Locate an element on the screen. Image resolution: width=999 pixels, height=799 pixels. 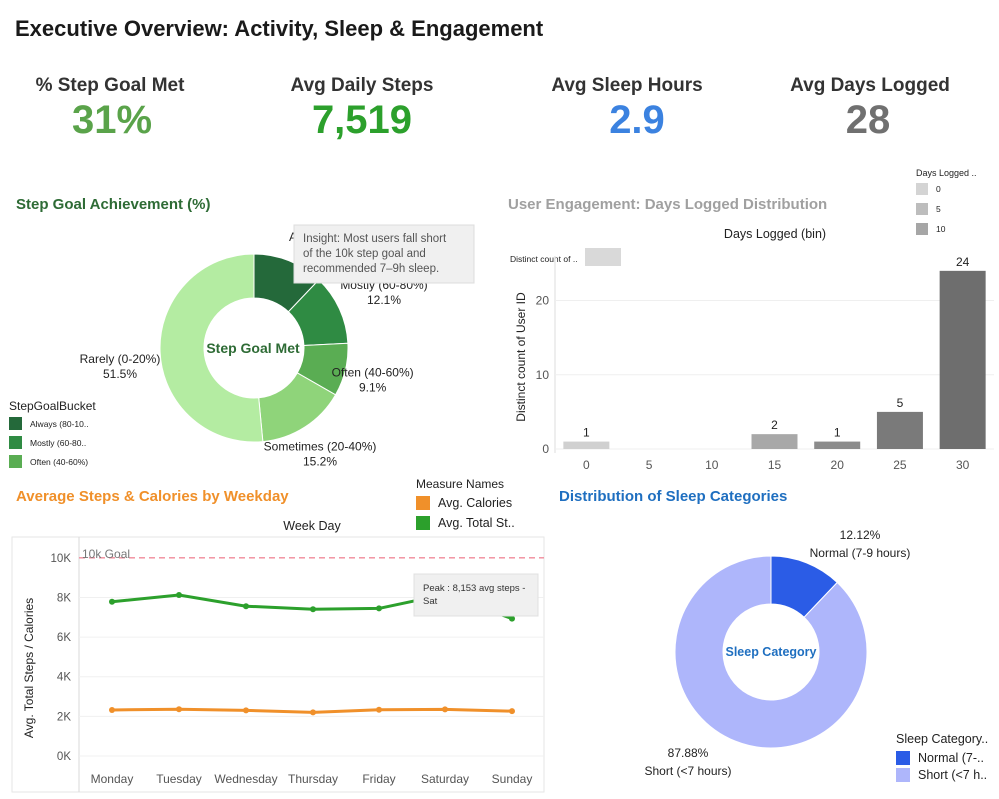
kpi-days-logged-label: Avg Days Logged is located at coordinates (870, 85).